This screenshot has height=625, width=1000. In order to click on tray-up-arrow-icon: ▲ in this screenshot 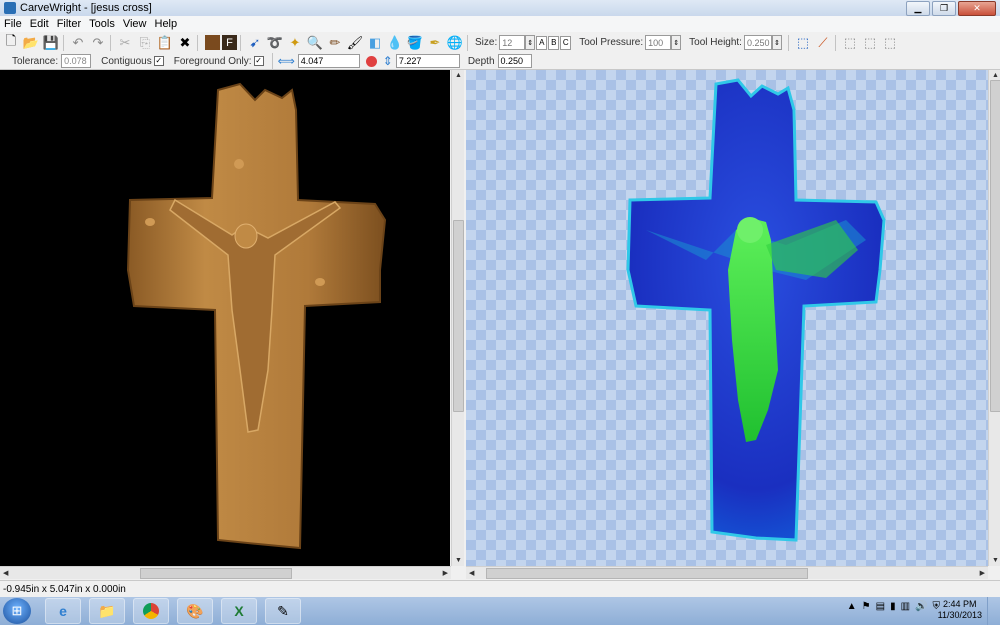, I will do `click(852, 606)`.